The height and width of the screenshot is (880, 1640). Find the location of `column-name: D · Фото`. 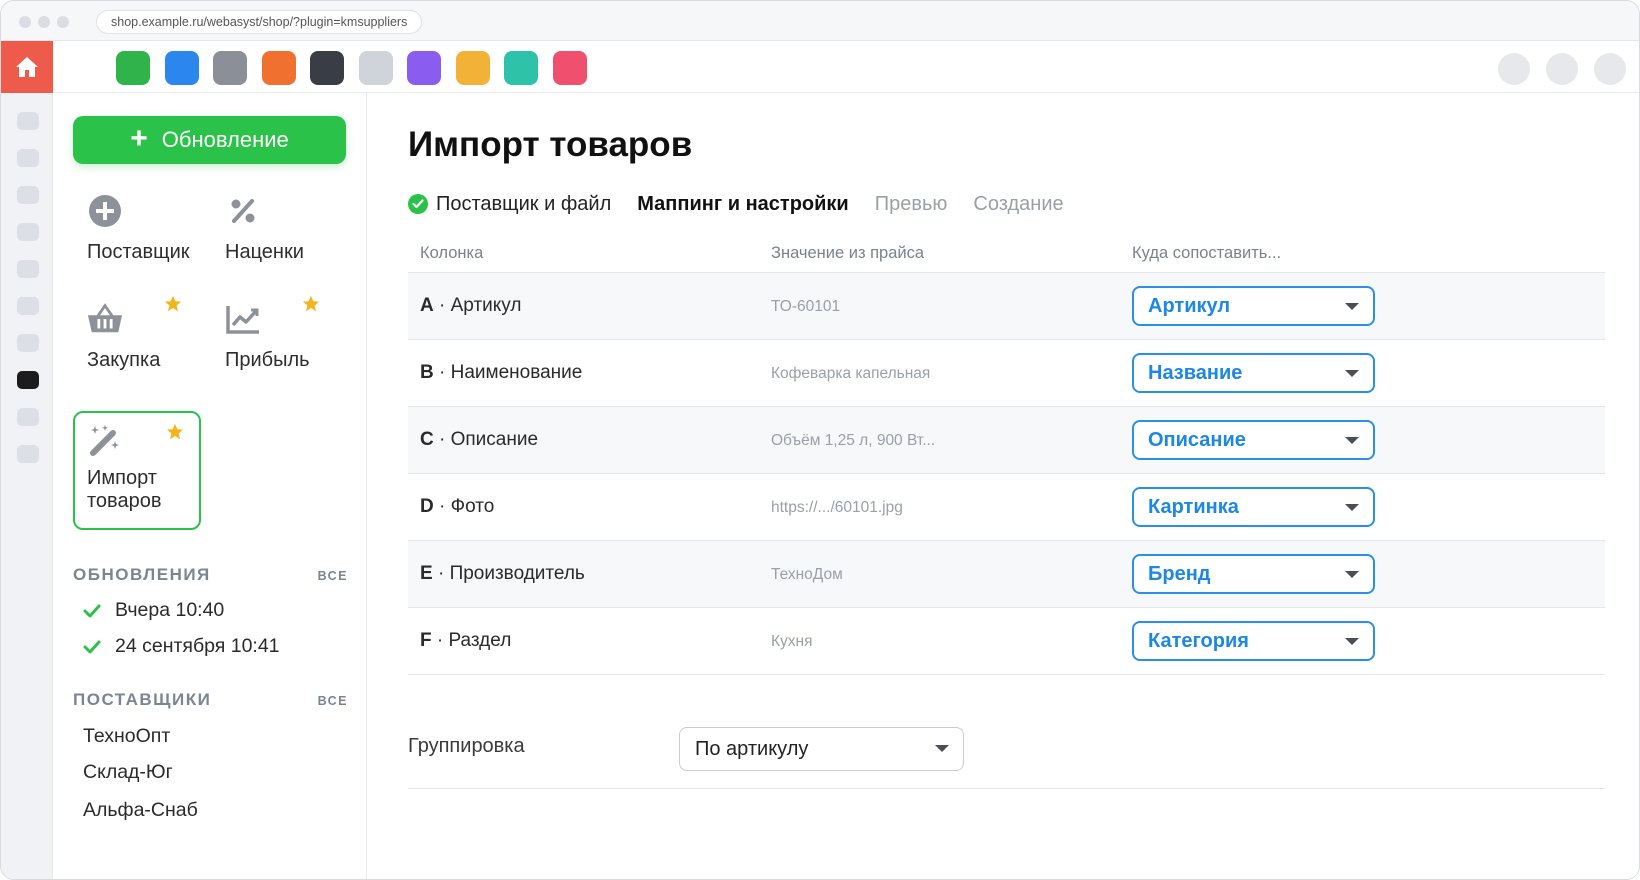

column-name: D · Фото is located at coordinates (457, 506).